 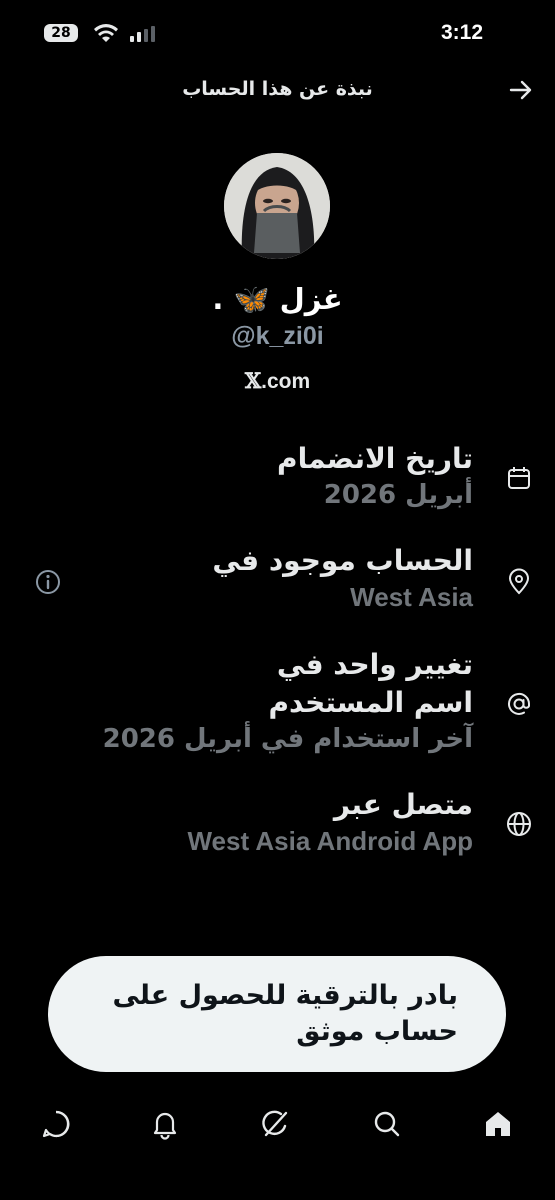 What do you see at coordinates (498, 1124) in the screenshot?
I see `home-icon` at bounding box center [498, 1124].